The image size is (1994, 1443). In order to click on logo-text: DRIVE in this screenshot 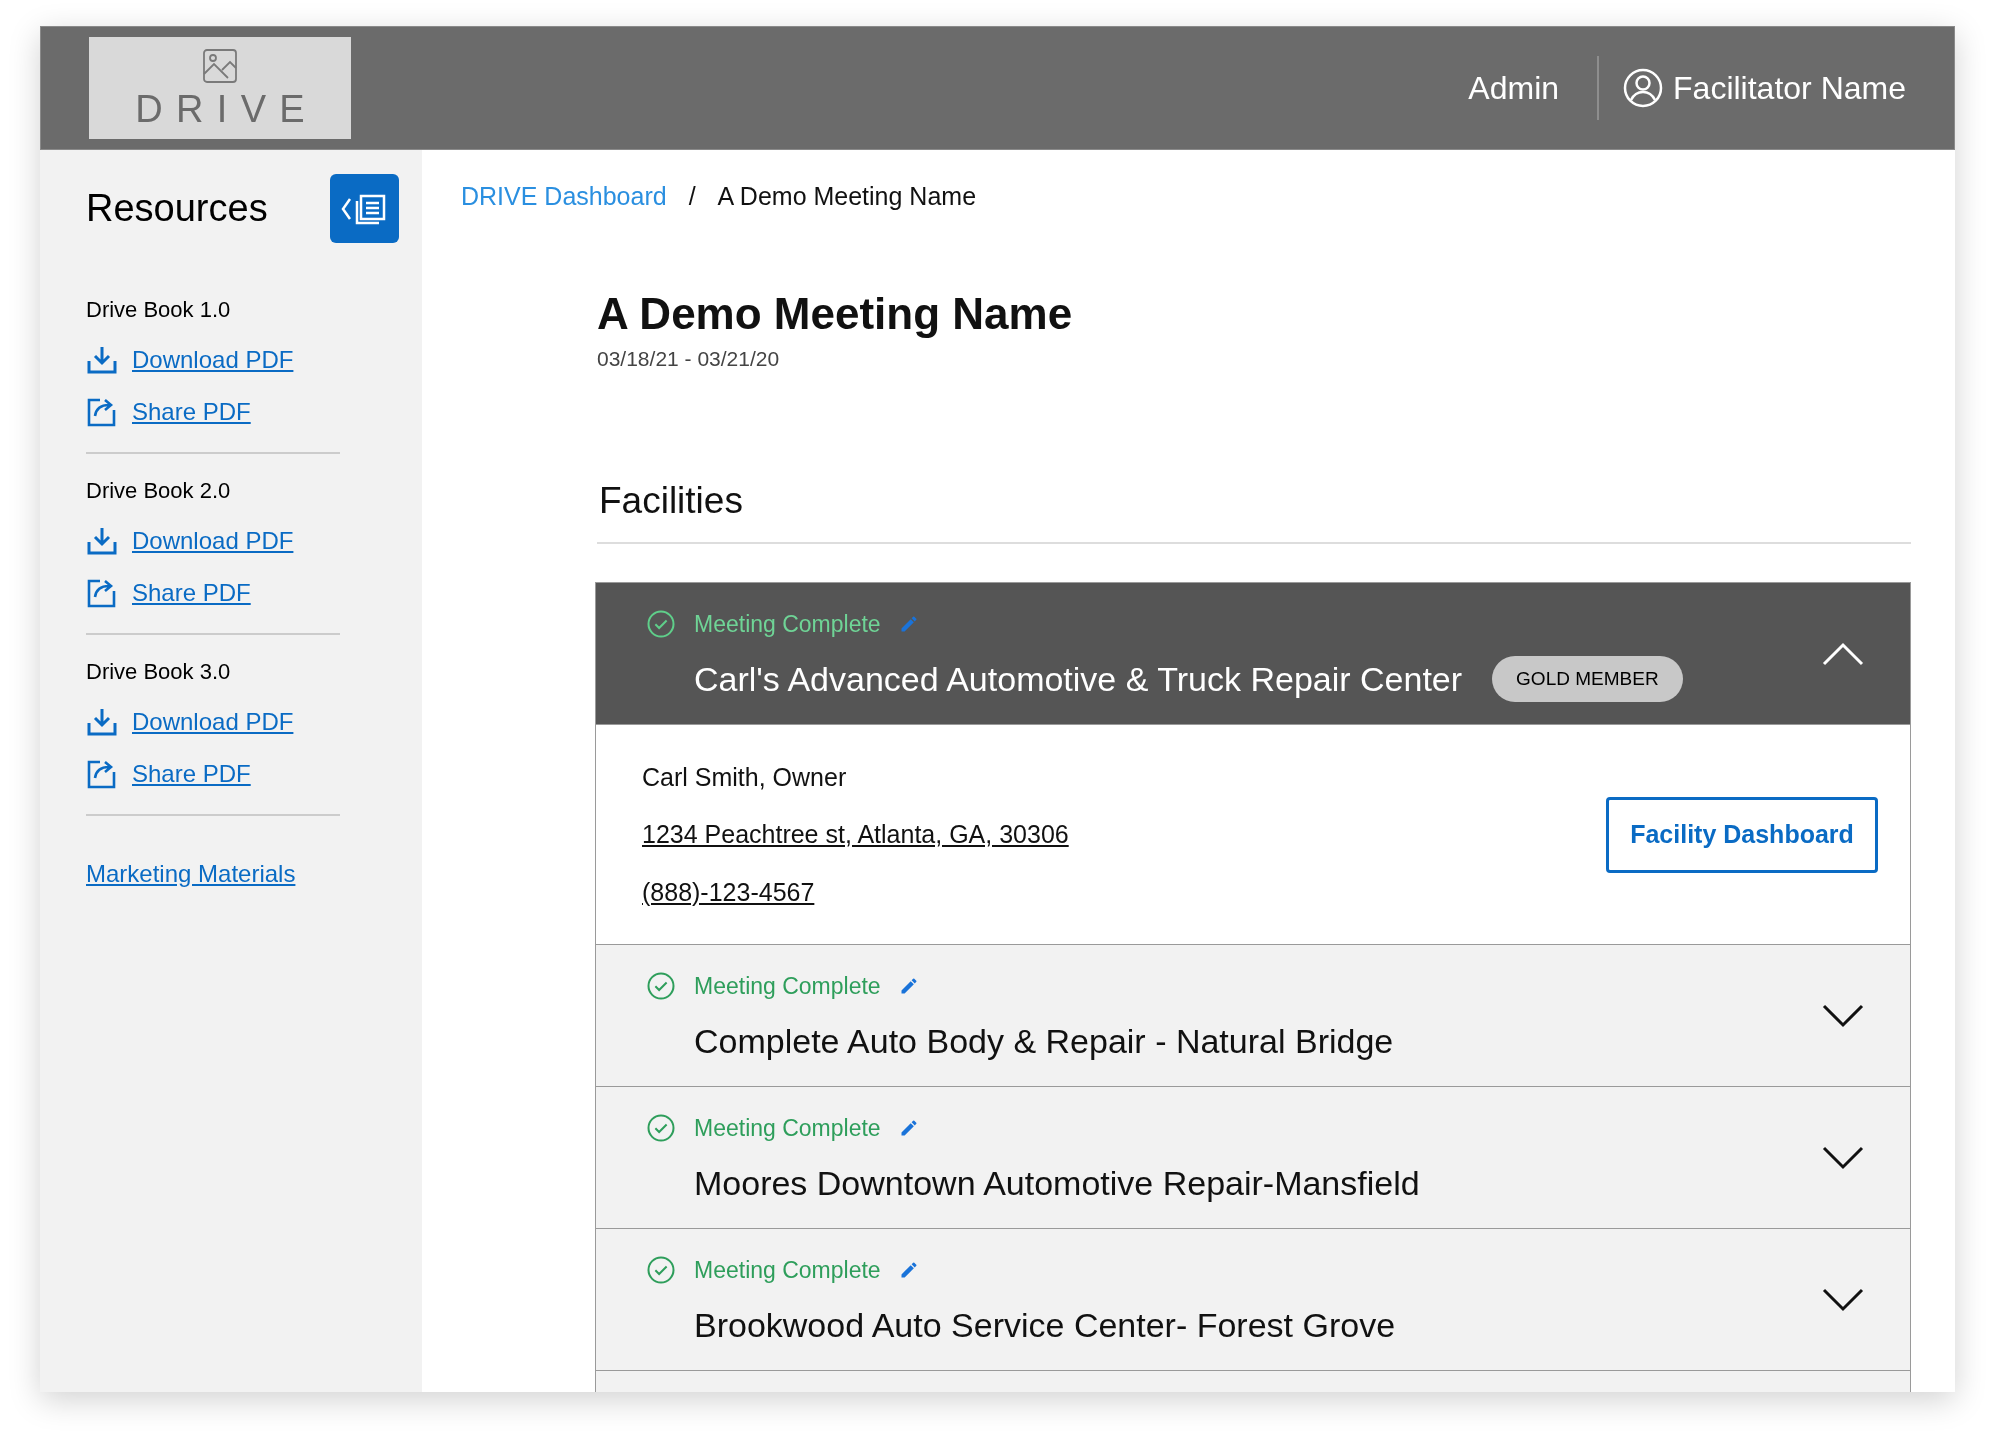, I will do `click(226, 109)`.